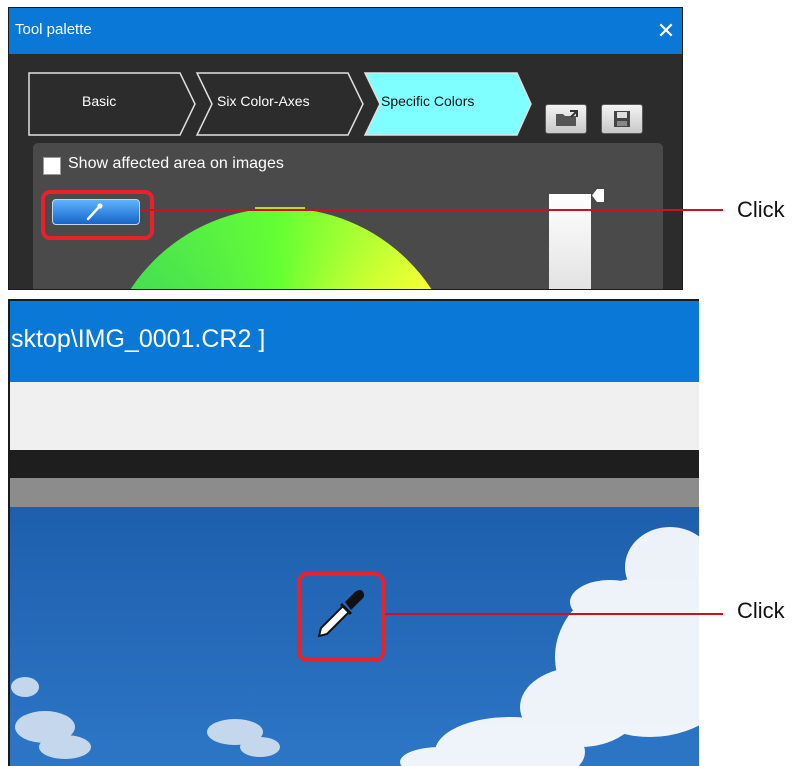 This screenshot has height=766, width=806. I want to click on click-callout-1: Click, so click(761, 209).